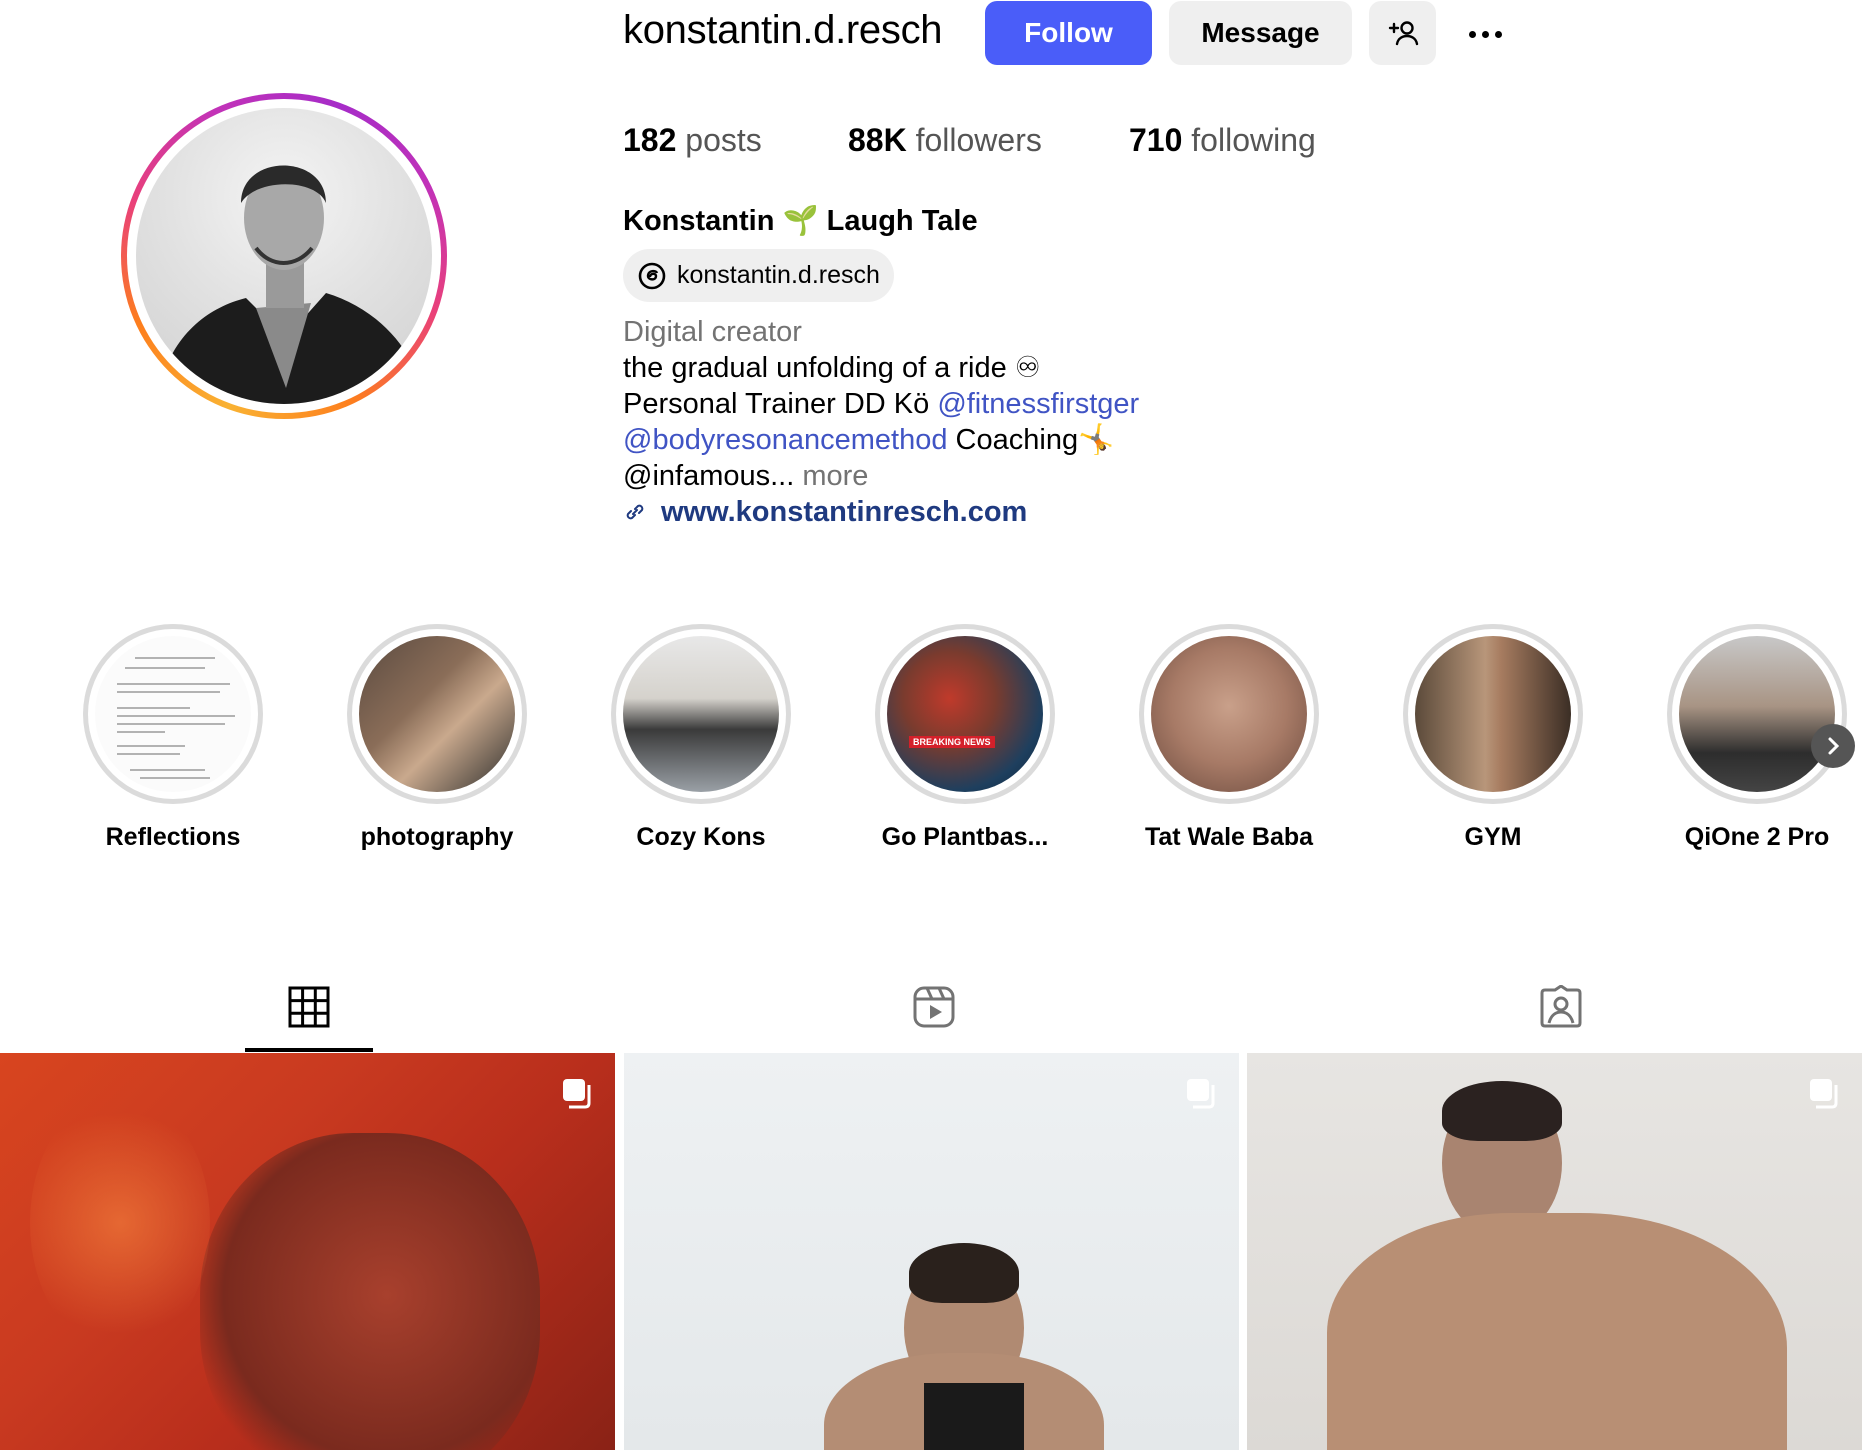 The image size is (1862, 1450). What do you see at coordinates (652, 275) in the screenshot?
I see `threads-icon` at bounding box center [652, 275].